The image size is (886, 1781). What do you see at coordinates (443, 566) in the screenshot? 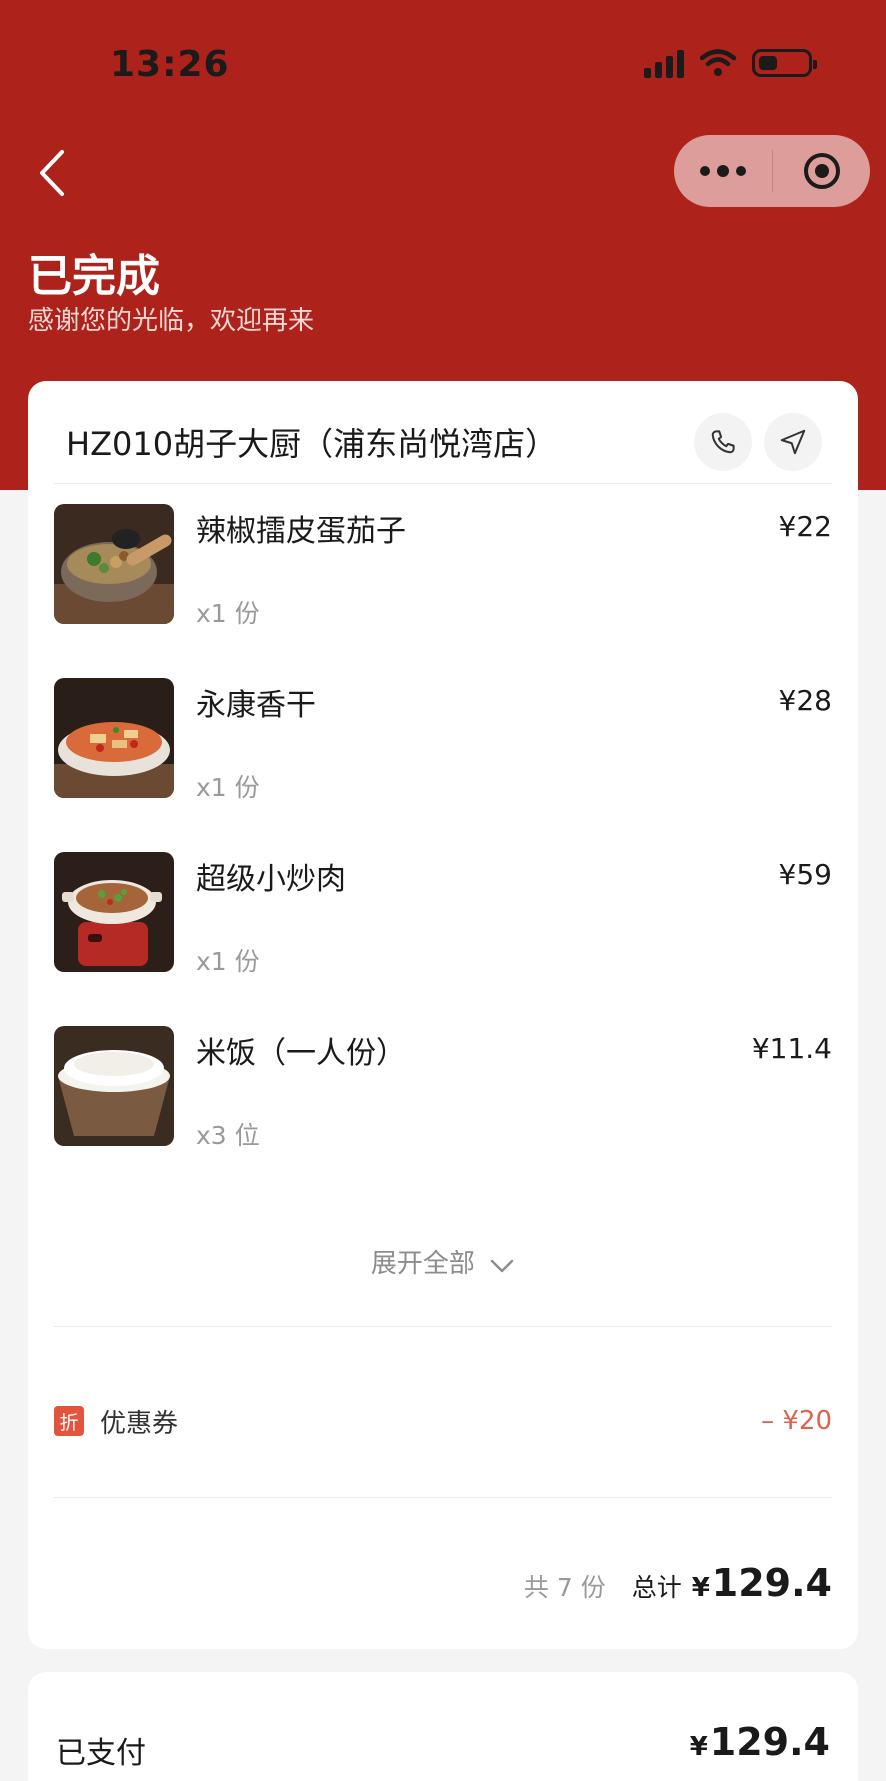
I see `order-item: 辣椒擂皮蛋茄子 x1 份 ¥22` at bounding box center [443, 566].